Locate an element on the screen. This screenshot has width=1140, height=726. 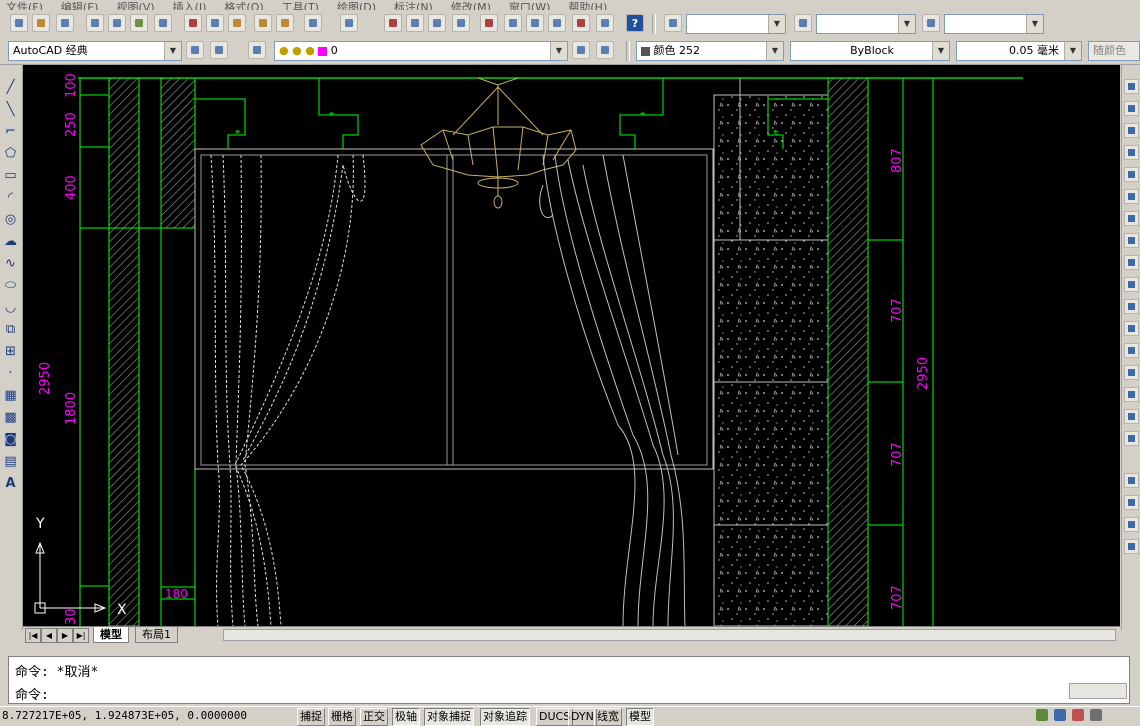
undo-icon is located at coordinates (313, 23).